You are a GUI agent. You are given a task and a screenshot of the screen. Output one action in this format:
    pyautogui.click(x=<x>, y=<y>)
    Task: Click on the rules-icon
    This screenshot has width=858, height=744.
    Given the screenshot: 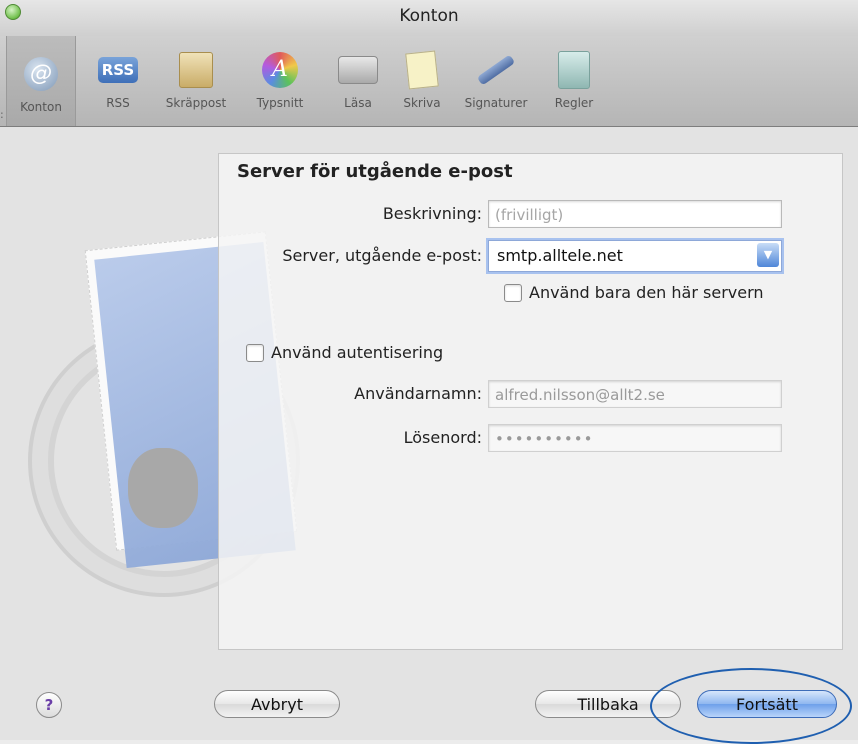 What is the action you would take?
    pyautogui.click(x=574, y=70)
    